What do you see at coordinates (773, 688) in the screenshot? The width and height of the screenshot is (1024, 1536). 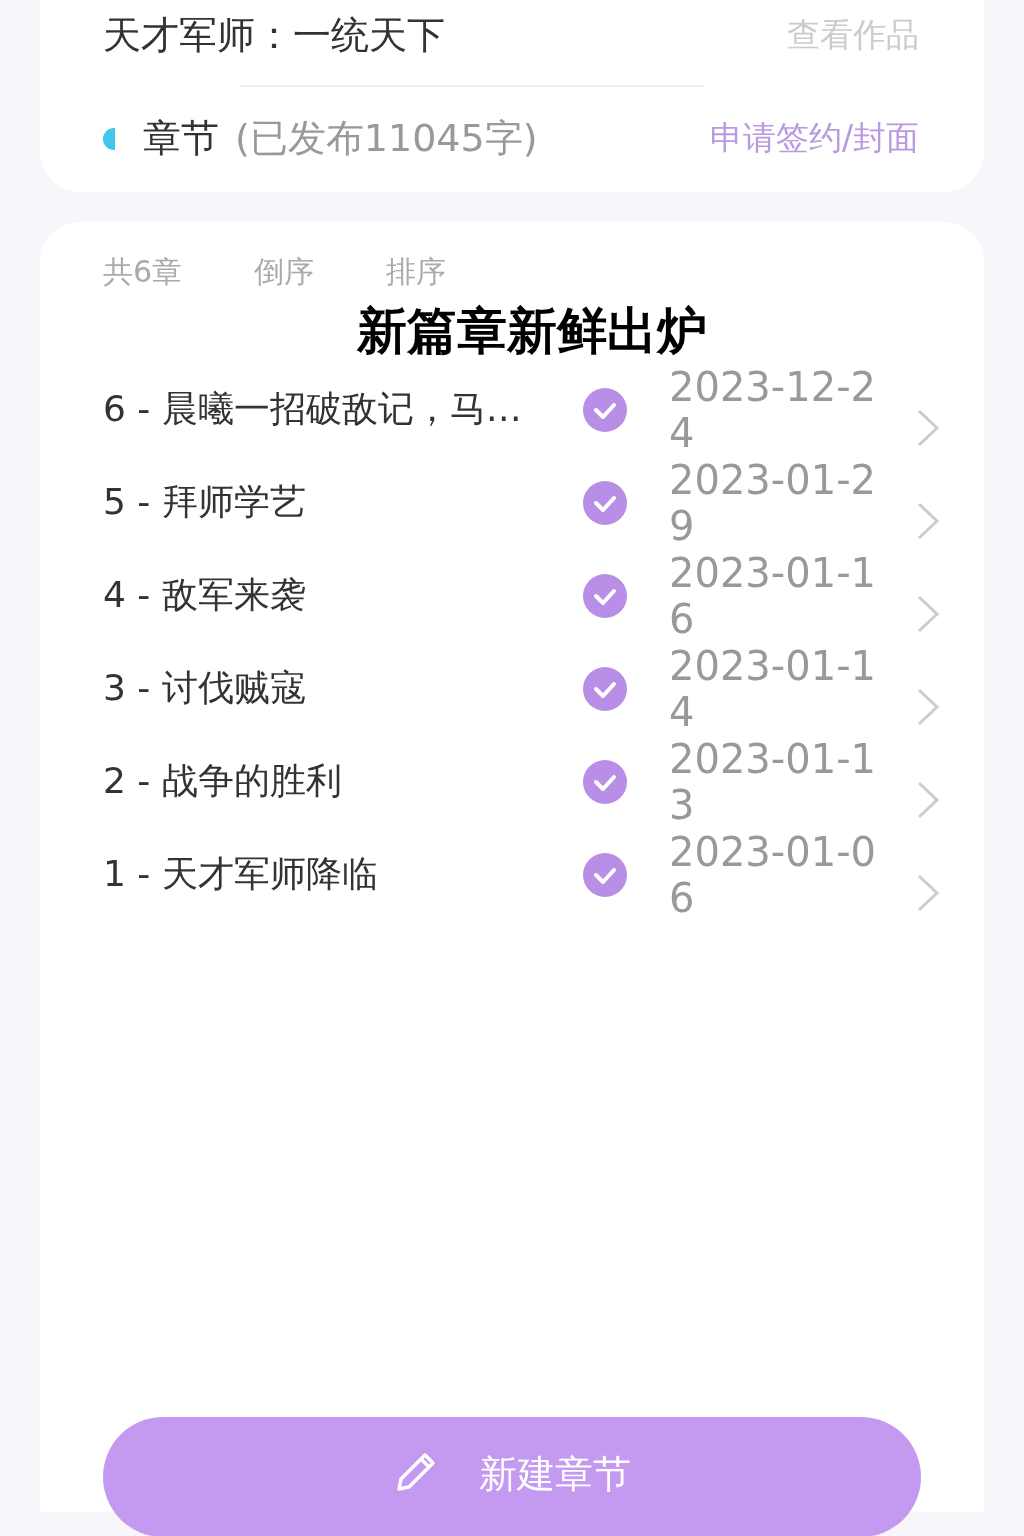 I see `chapter-date: 2023-01-14` at bounding box center [773, 688].